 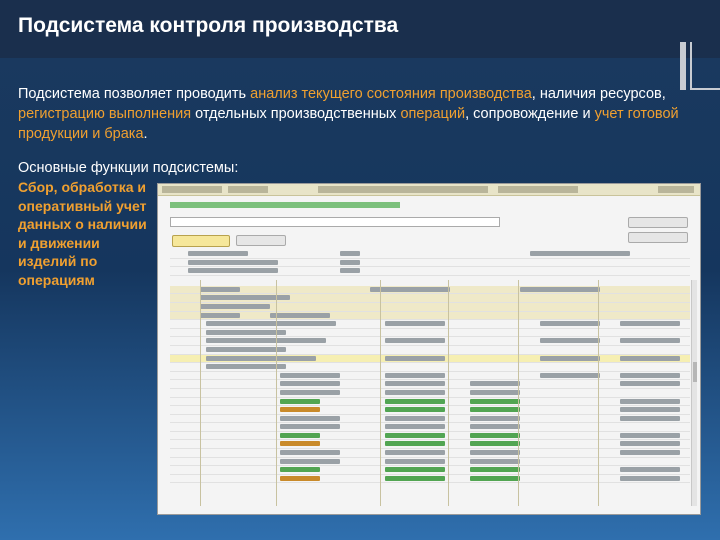 What do you see at coordinates (598, 94) in the screenshot?
I see `para-text-2: , наличия ресурсов,` at bounding box center [598, 94].